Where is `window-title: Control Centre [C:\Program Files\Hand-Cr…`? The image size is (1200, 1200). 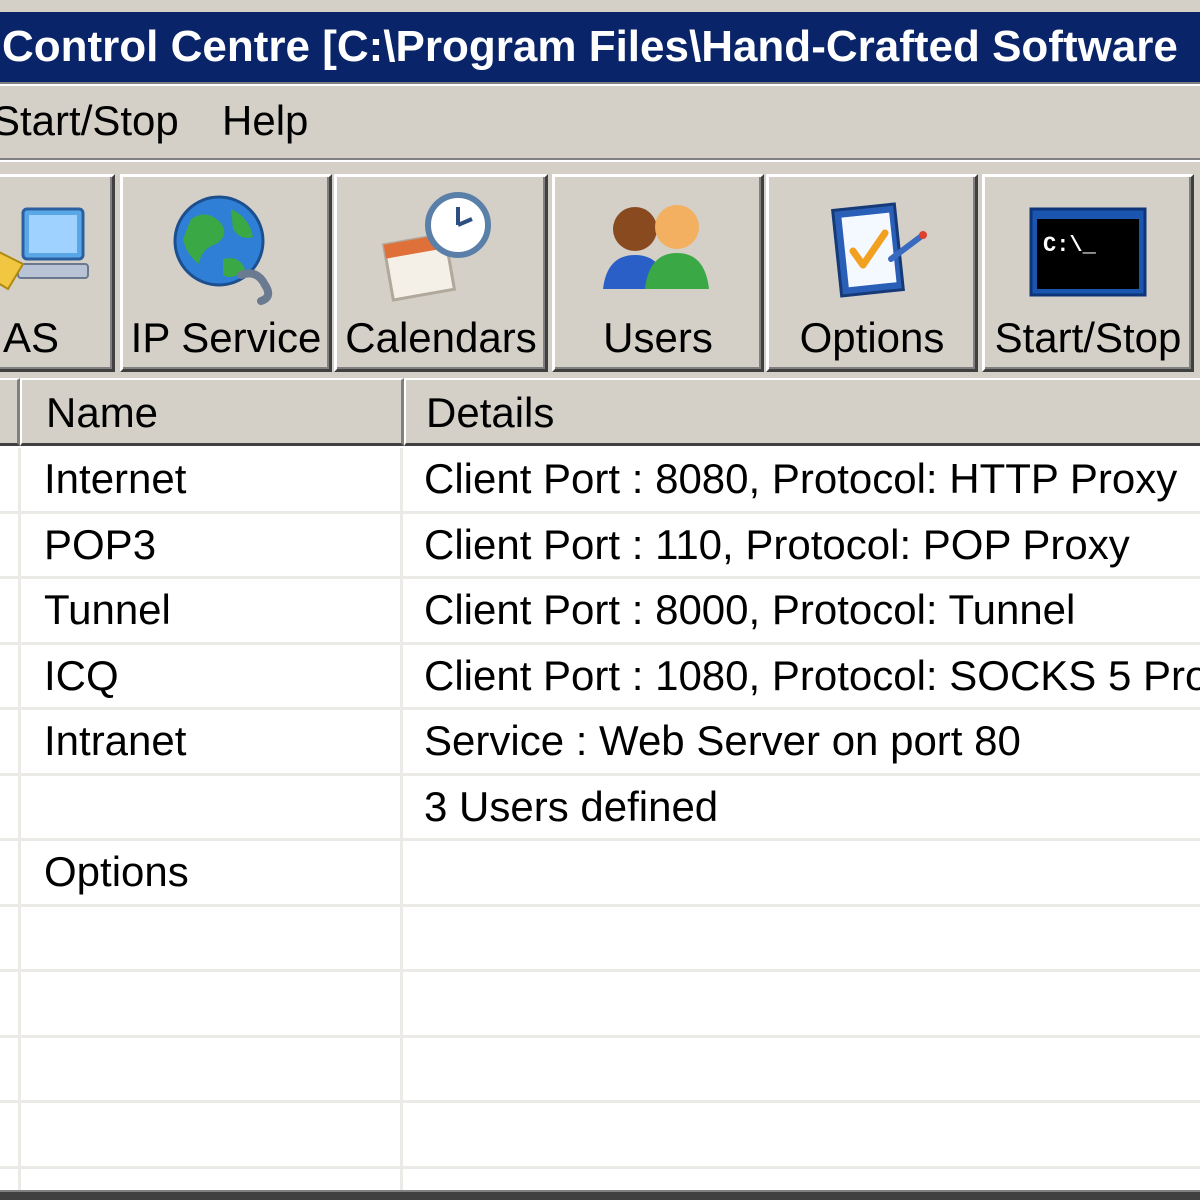 window-title: Control Centre [C:\Program Files\Hand-Cr… is located at coordinates (590, 46).